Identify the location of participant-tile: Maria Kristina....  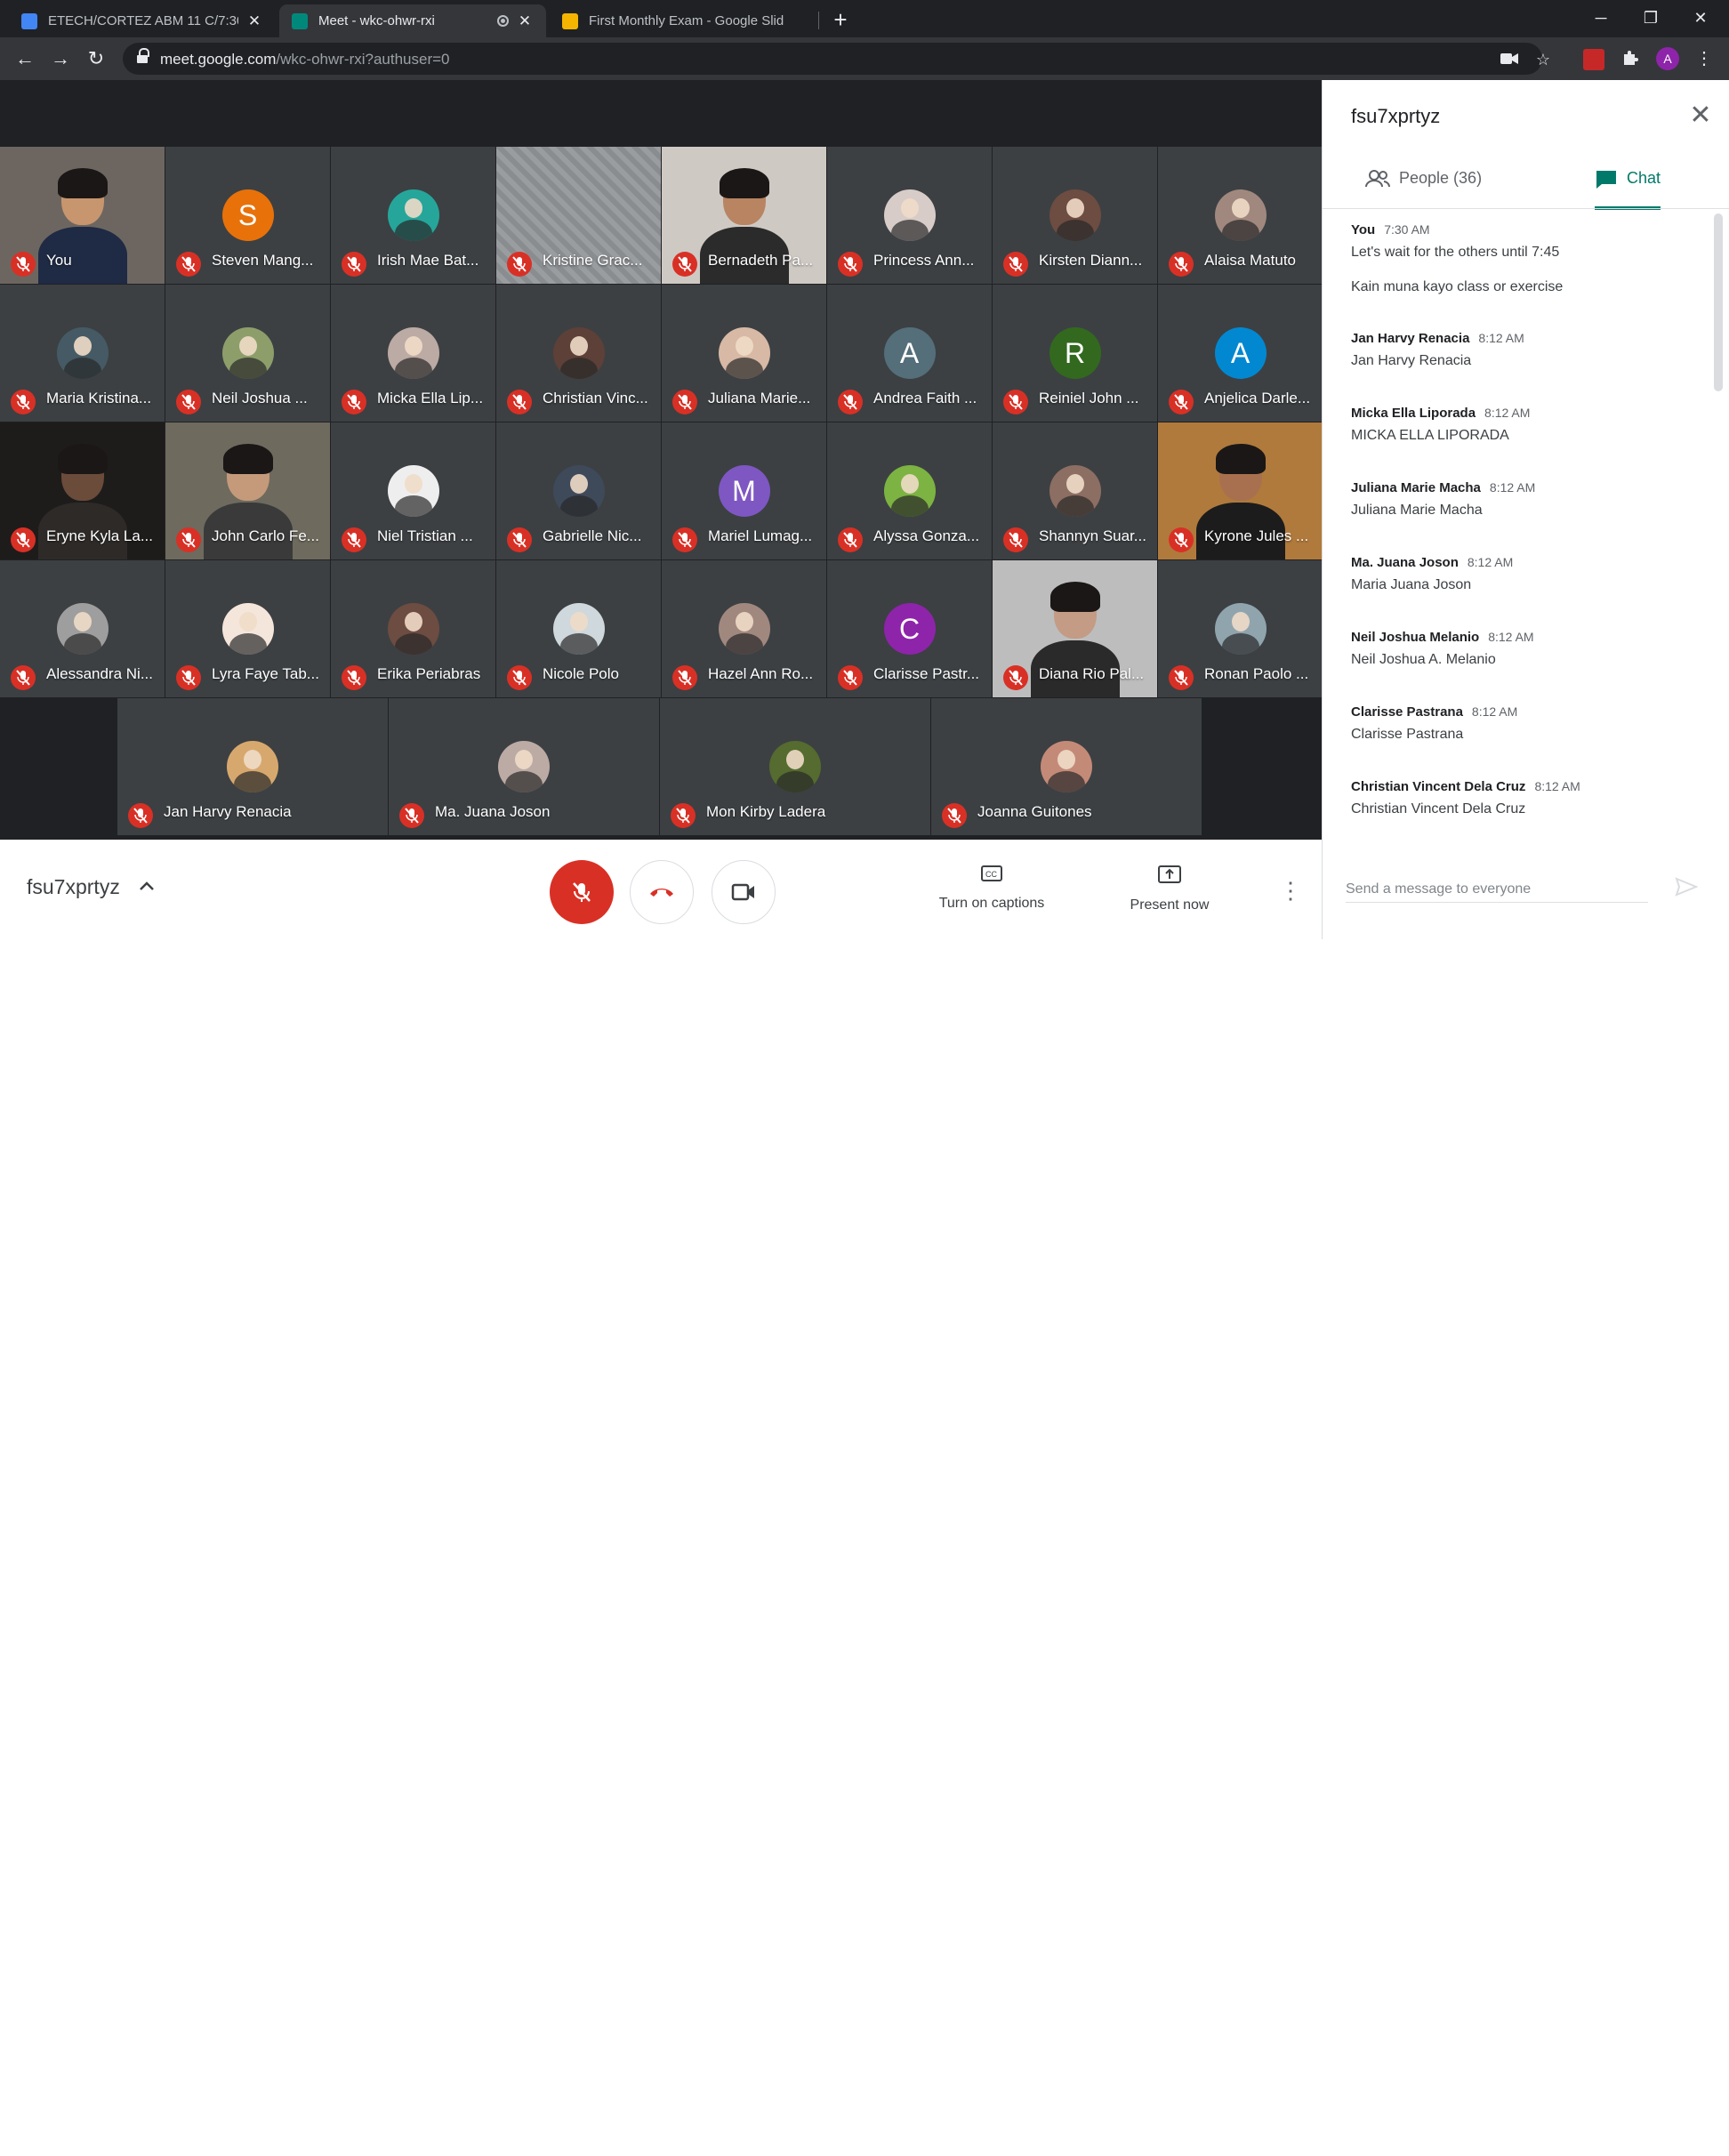
(82, 354).